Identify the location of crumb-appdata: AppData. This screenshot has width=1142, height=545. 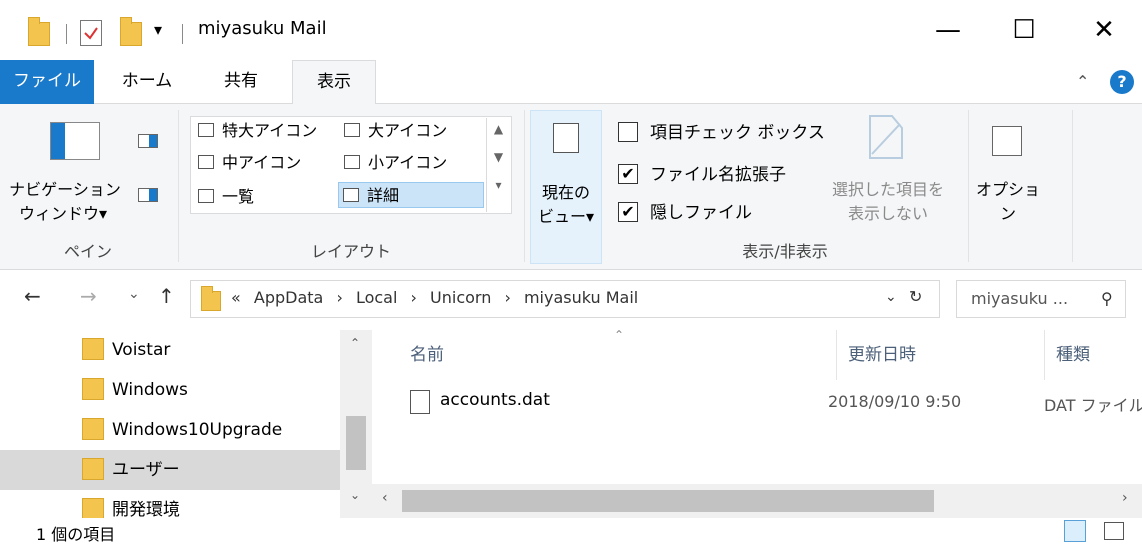
(288, 297).